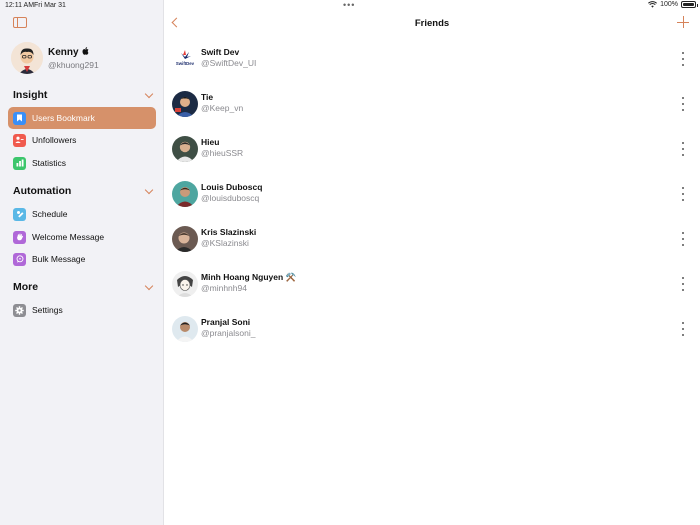 The width and height of the screenshot is (700, 525). Describe the element at coordinates (249, 277) in the screenshot. I see `friend-name: Minh Hoang Nguyen ⚒️` at that location.